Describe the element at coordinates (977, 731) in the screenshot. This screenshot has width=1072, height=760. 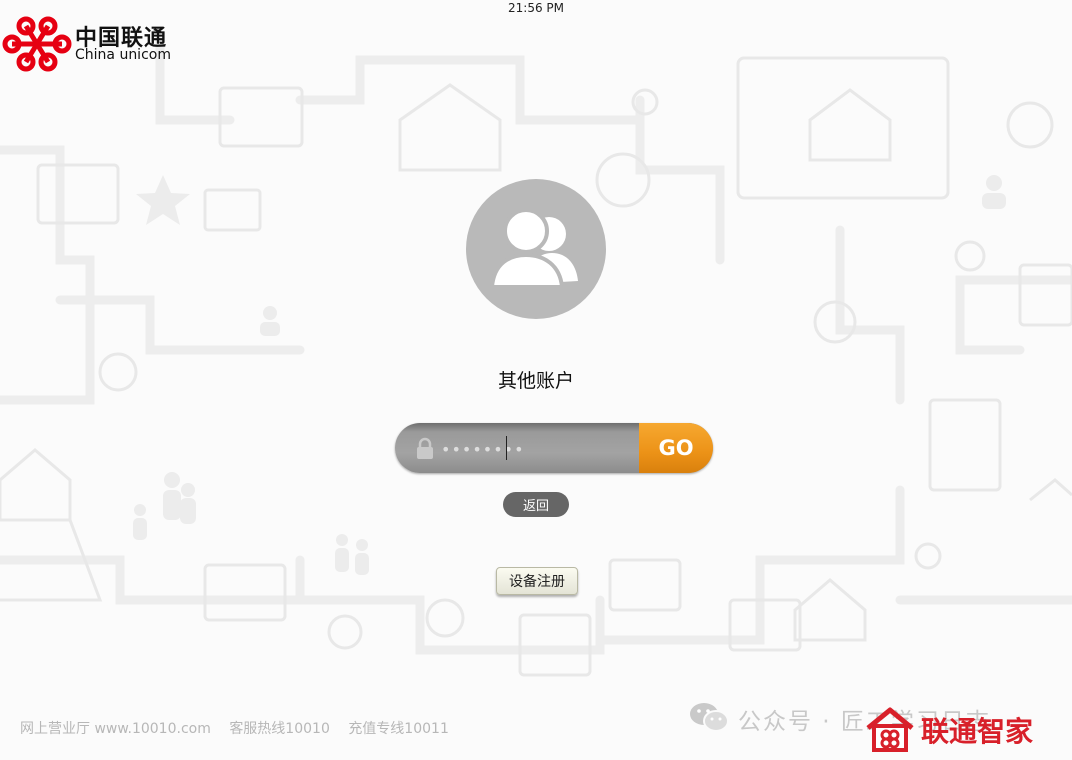
I see `watermark-brand-text: 联通智家` at that location.